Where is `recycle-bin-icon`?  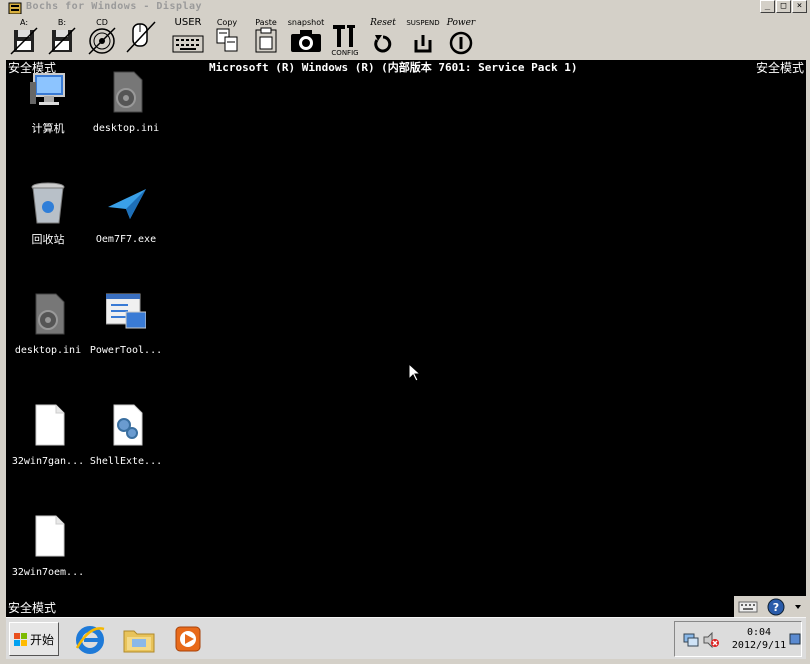 recycle-bin-icon is located at coordinates (48, 203).